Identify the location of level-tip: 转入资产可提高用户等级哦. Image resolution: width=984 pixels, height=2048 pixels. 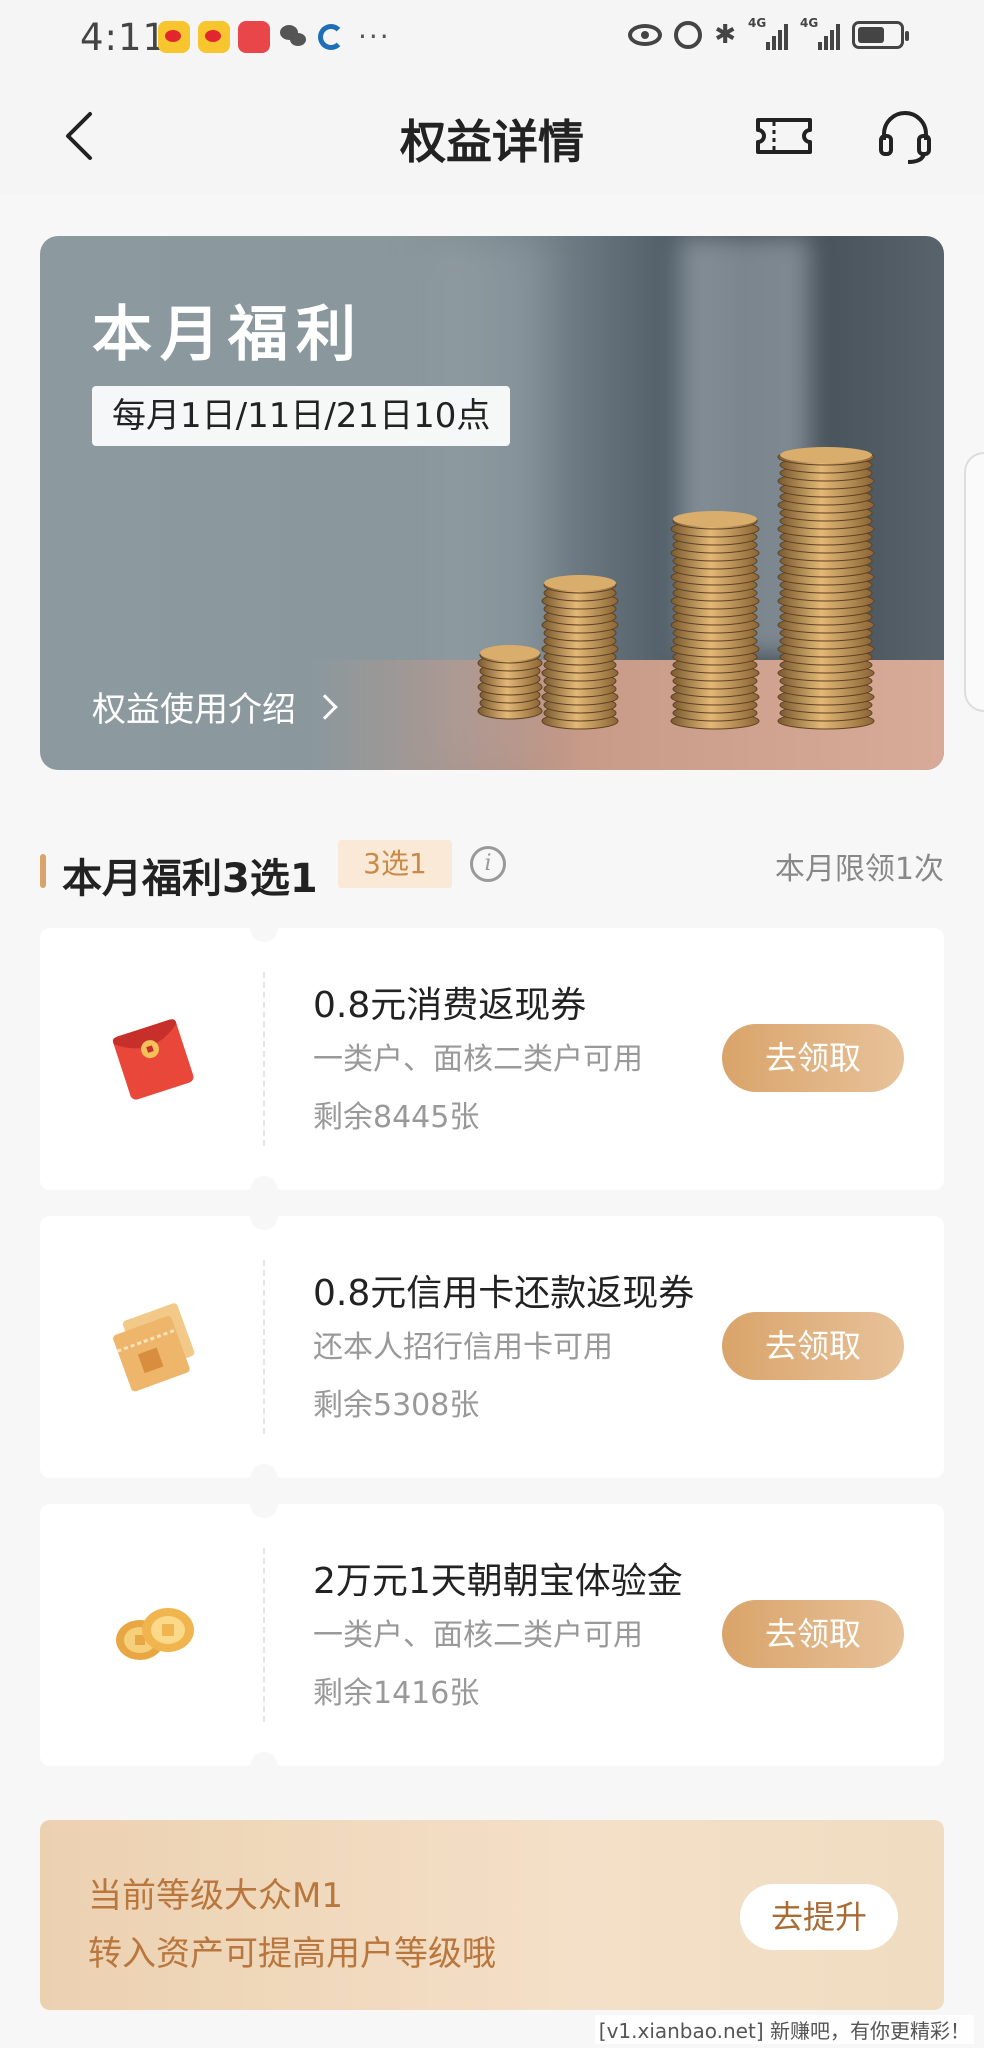
(292, 1954).